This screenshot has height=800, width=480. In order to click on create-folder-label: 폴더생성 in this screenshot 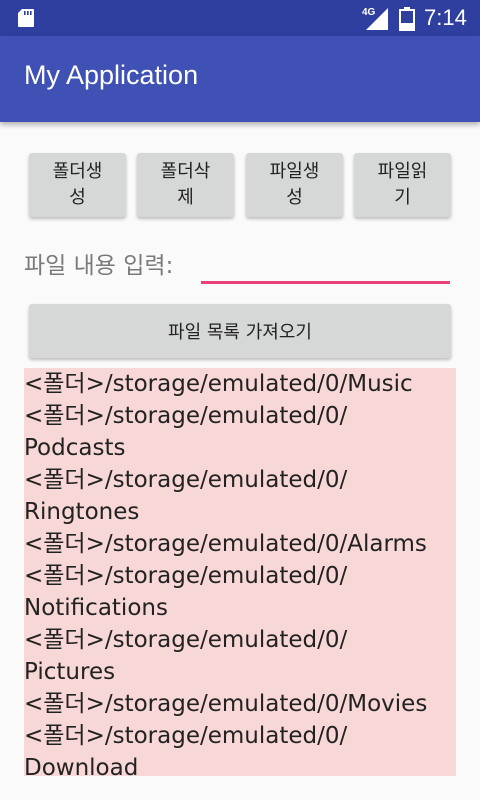, I will do `click(77, 184)`.